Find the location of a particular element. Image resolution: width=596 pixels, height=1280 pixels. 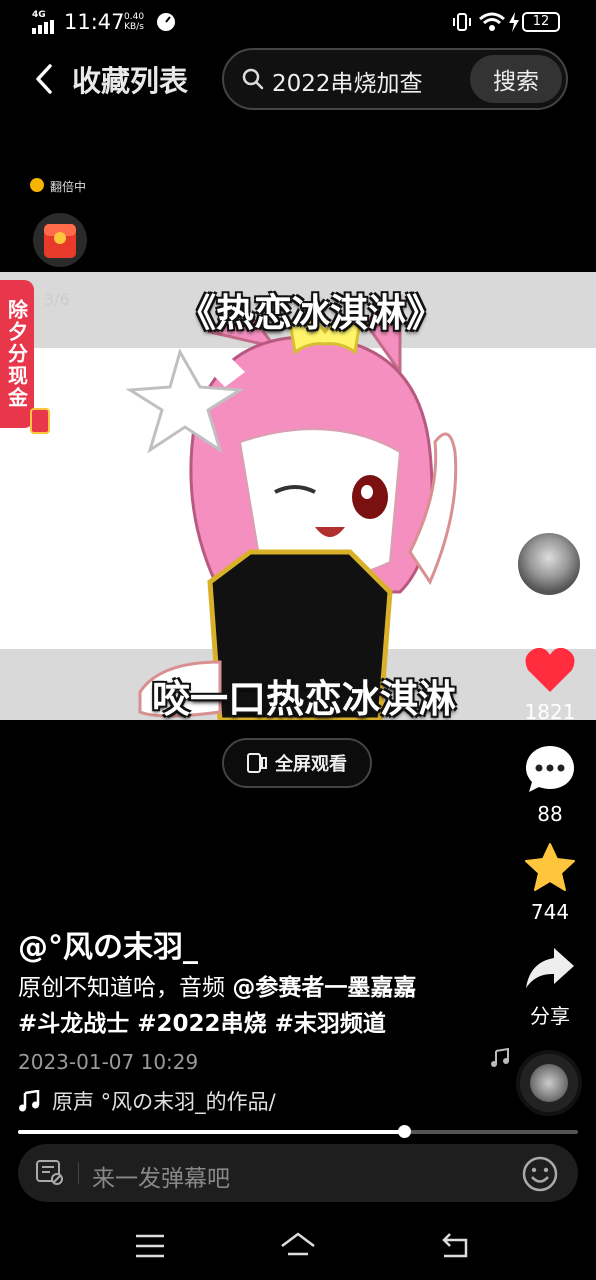

home-icon is located at coordinates (298, 1246).